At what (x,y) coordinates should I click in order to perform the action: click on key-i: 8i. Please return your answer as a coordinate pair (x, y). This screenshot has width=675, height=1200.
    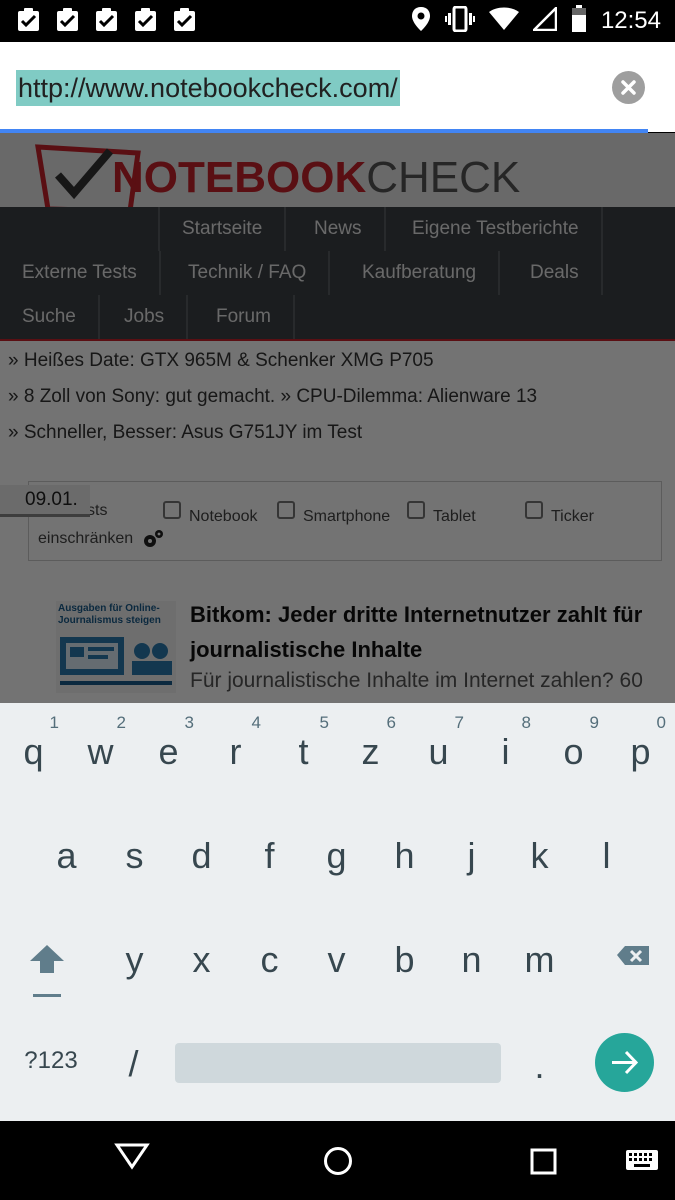
    Looking at the image, I should click on (505, 753).